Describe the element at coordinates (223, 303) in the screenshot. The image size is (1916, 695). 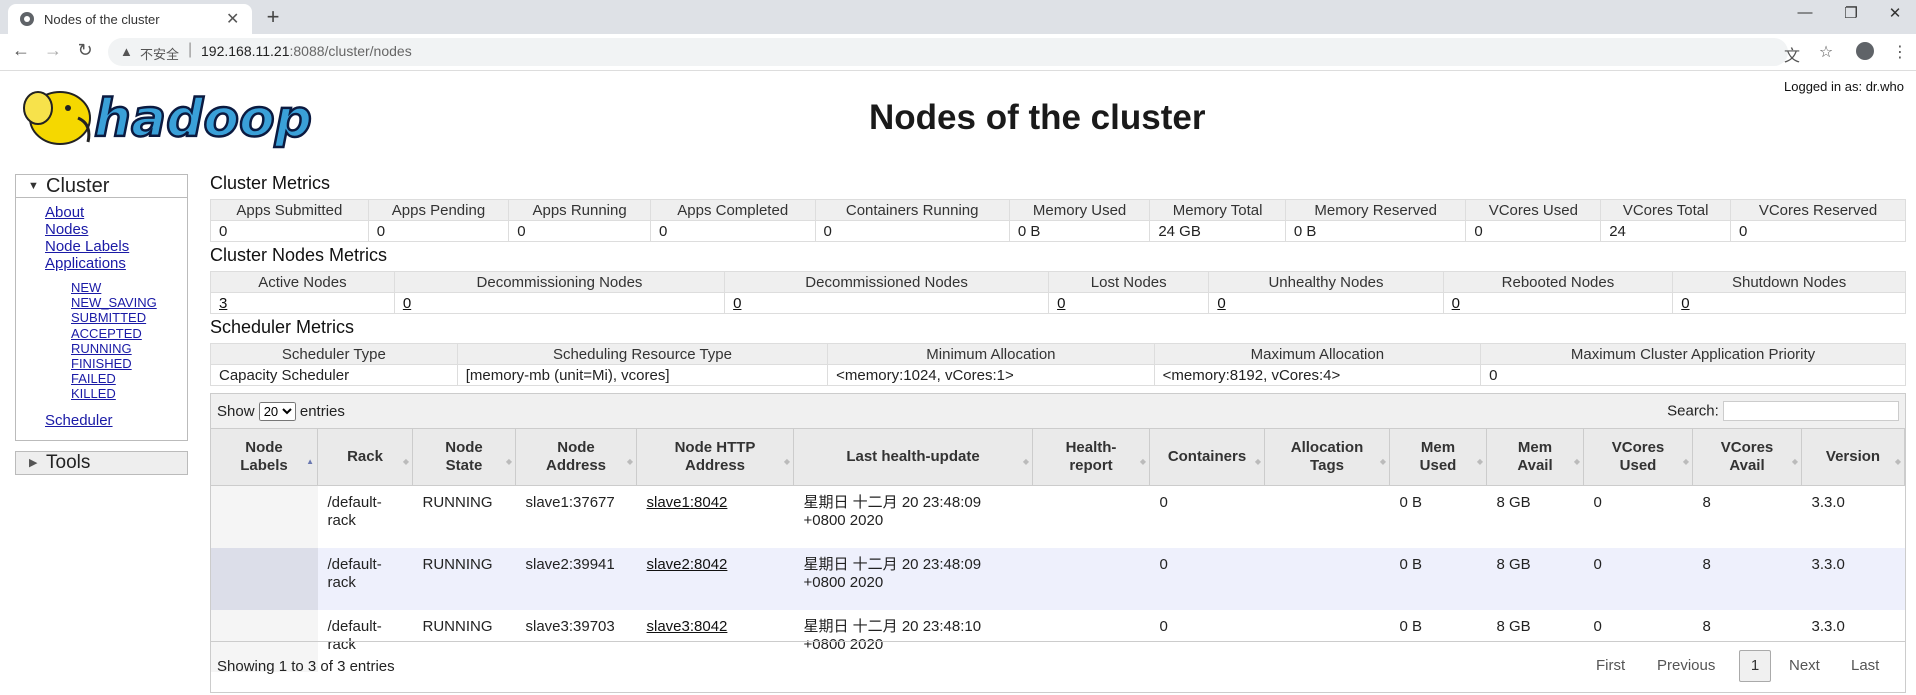
I see `active-nodes-link: 3` at that location.